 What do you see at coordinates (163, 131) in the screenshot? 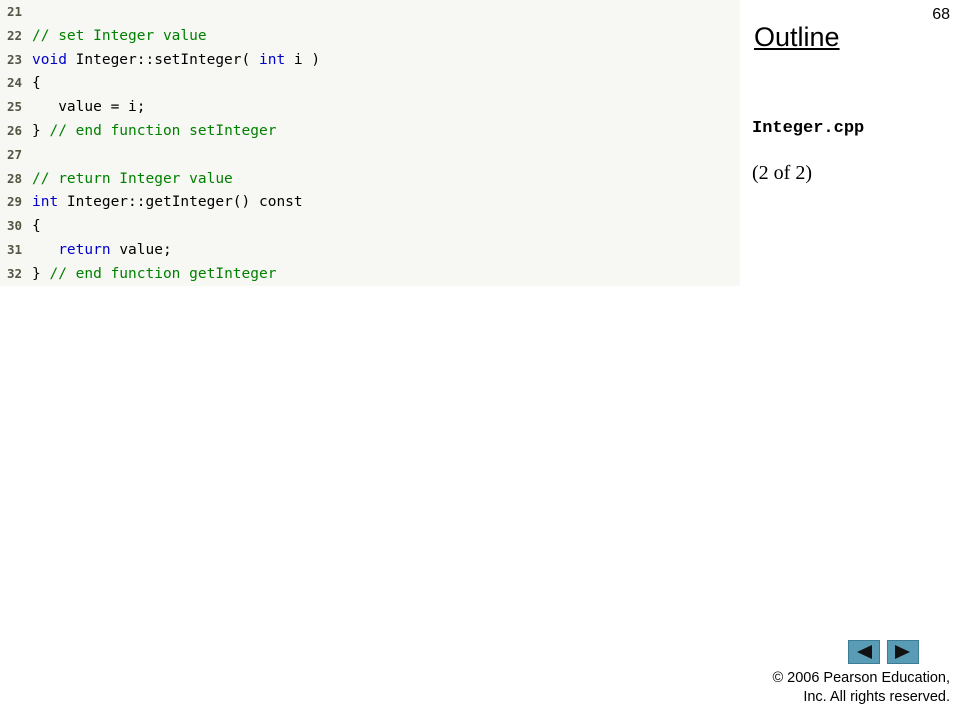
I see `code-token: // end function setInteger` at bounding box center [163, 131].